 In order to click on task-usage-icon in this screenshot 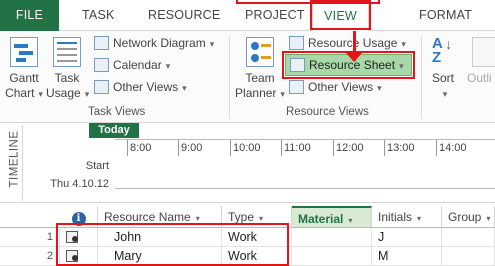, I will do `click(67, 52)`.